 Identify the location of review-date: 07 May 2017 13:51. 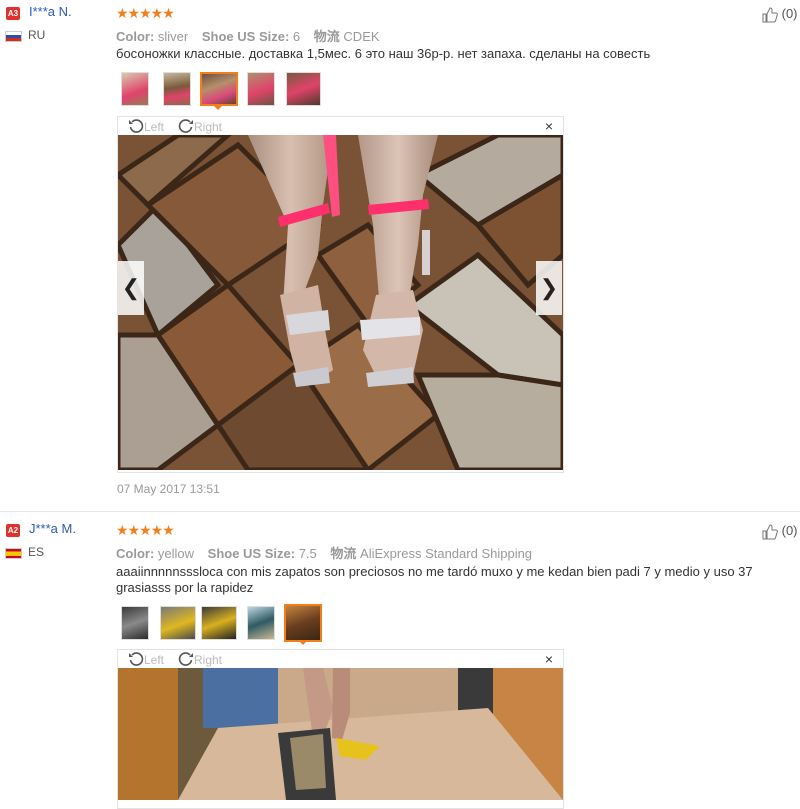
(168, 489).